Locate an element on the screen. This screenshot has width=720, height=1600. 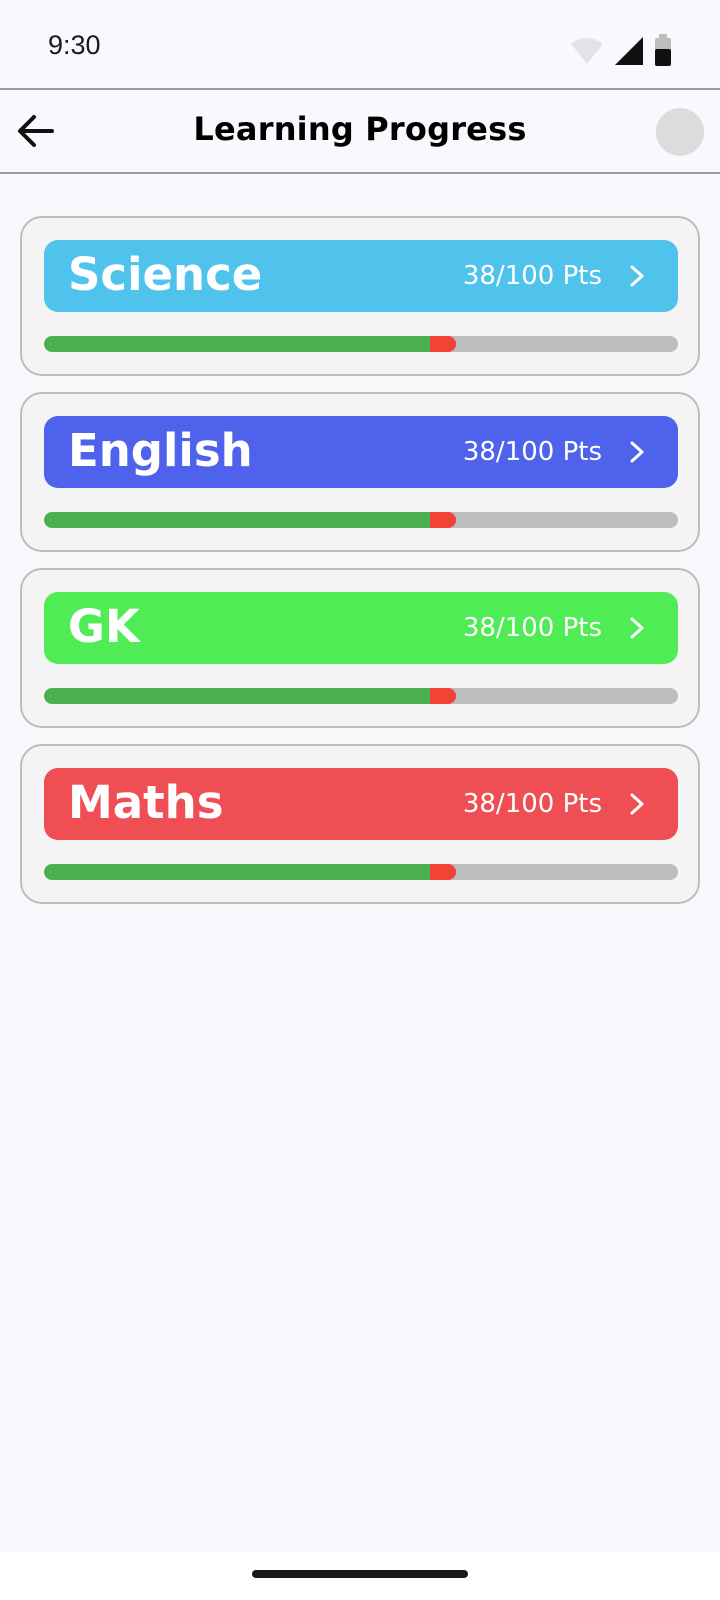
page-title: Learning Progress is located at coordinates (360, 129).